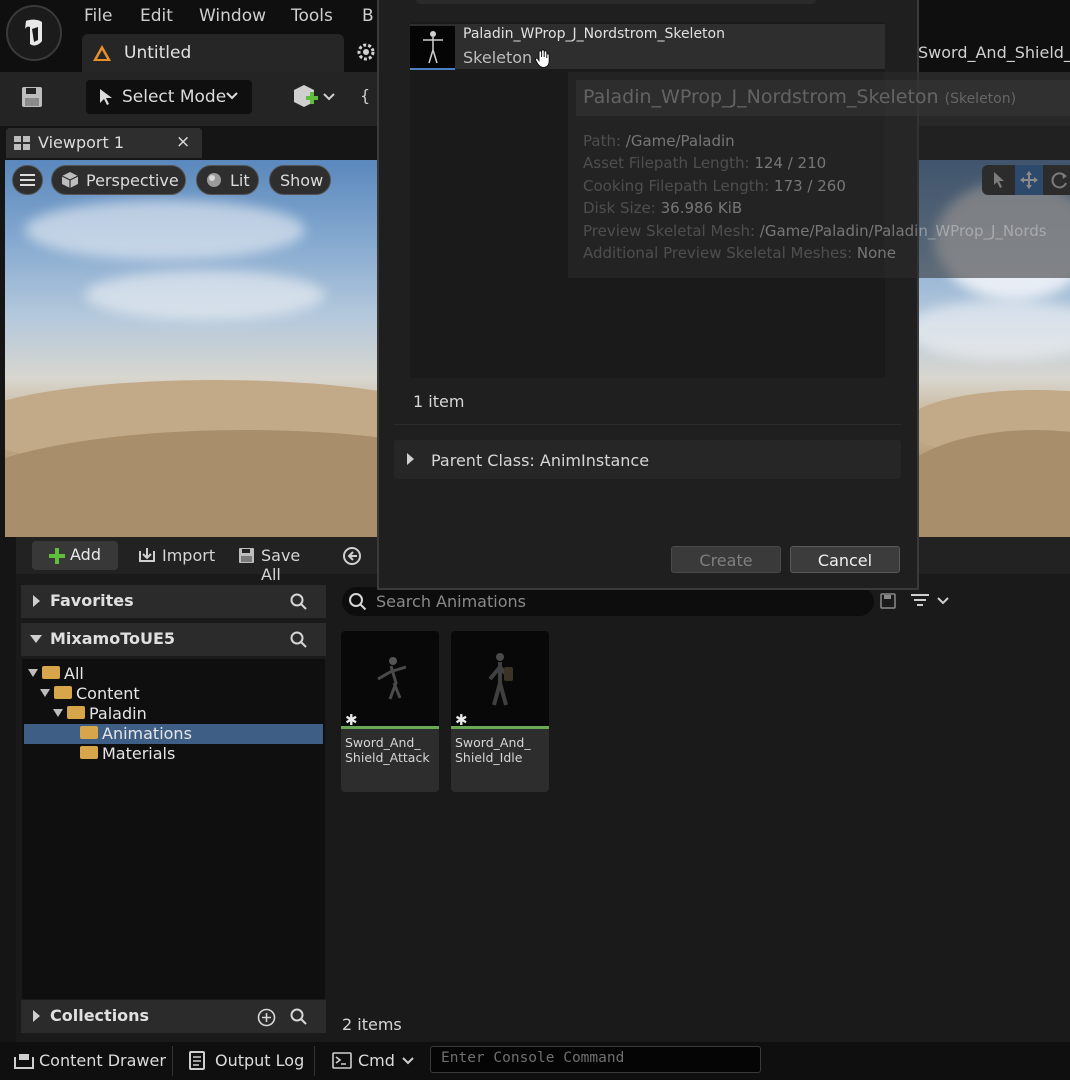  Describe the element at coordinates (376, 1060) in the screenshot. I see `cmd-label: Cmd` at that location.